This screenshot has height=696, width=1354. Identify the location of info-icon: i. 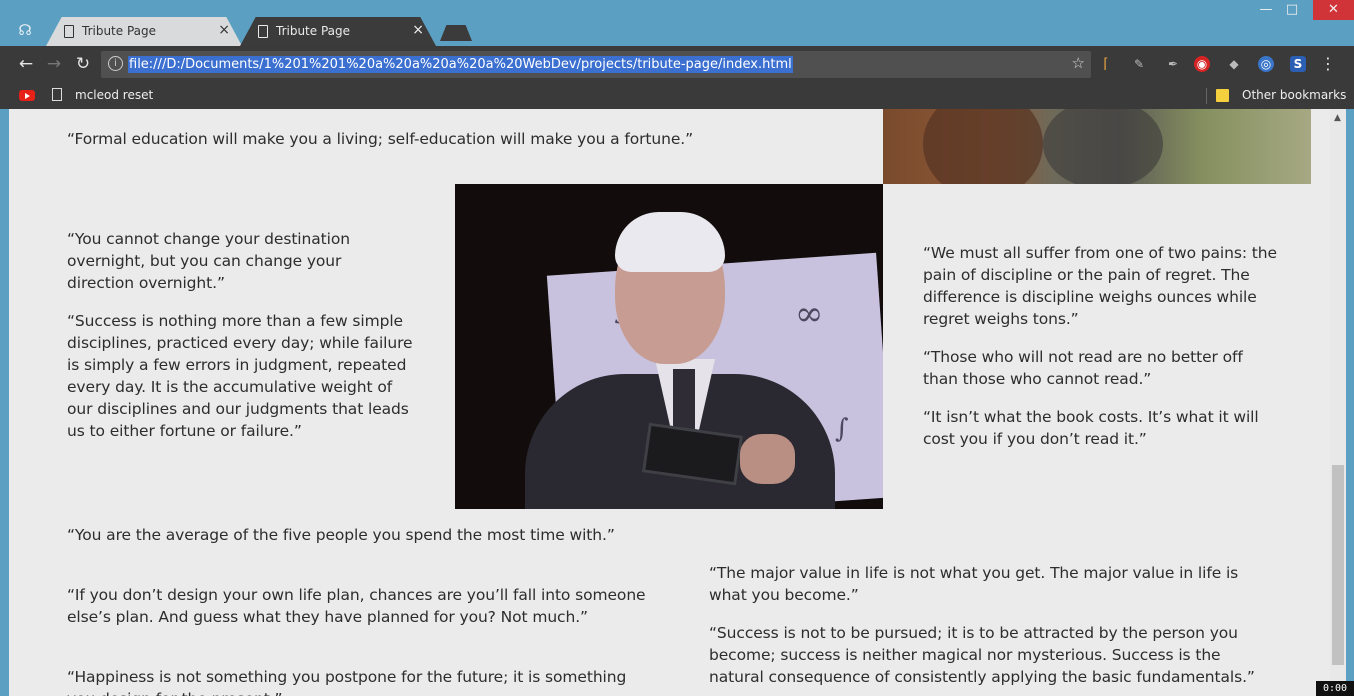
(115, 63).